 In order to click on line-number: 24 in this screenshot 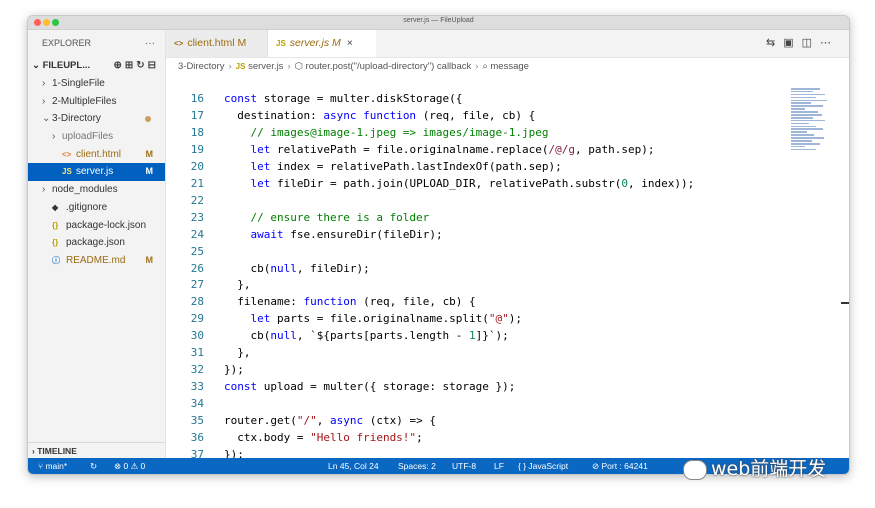, I will do `click(197, 234)`.